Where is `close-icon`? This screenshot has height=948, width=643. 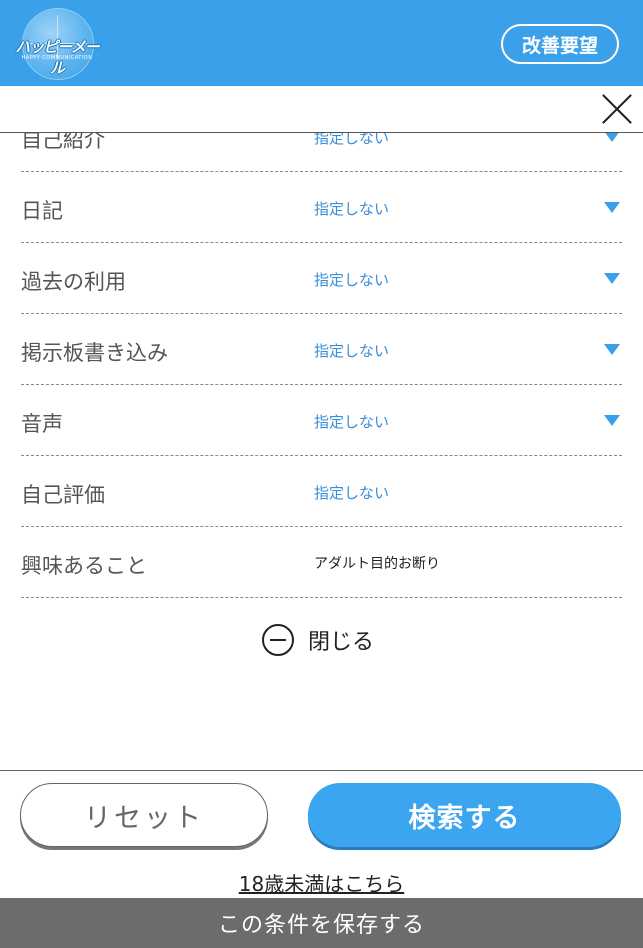 close-icon is located at coordinates (617, 109).